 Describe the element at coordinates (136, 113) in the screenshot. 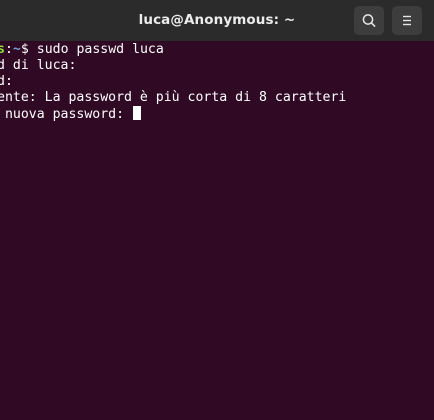

I see `text-cursor` at that location.